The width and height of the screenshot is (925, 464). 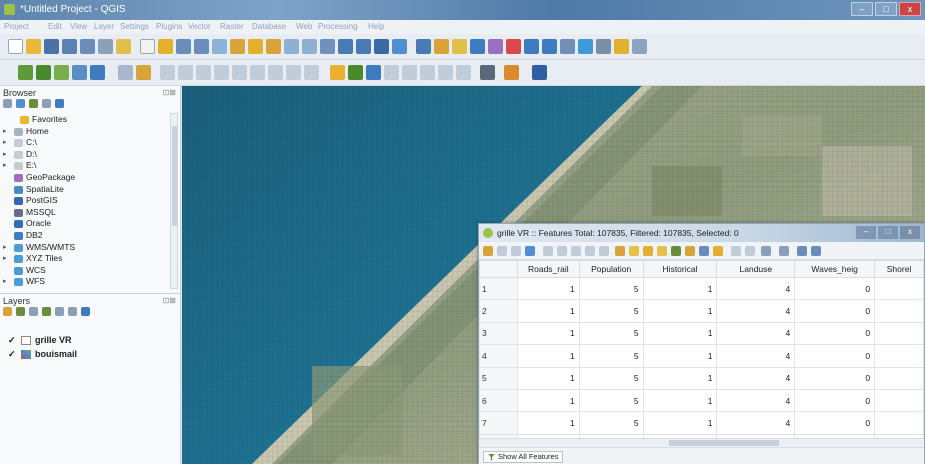 What do you see at coordinates (704, 251) in the screenshot?
I see `pan-to-selection-icon` at bounding box center [704, 251].